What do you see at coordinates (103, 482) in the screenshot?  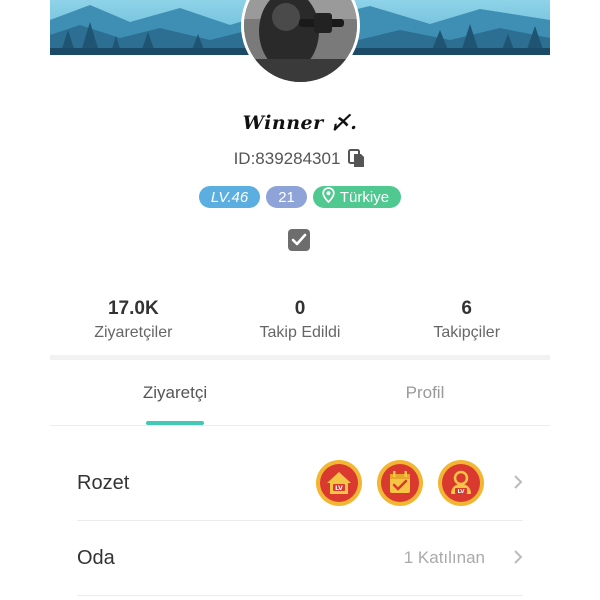 I see `badges-row-title: Rozet` at bounding box center [103, 482].